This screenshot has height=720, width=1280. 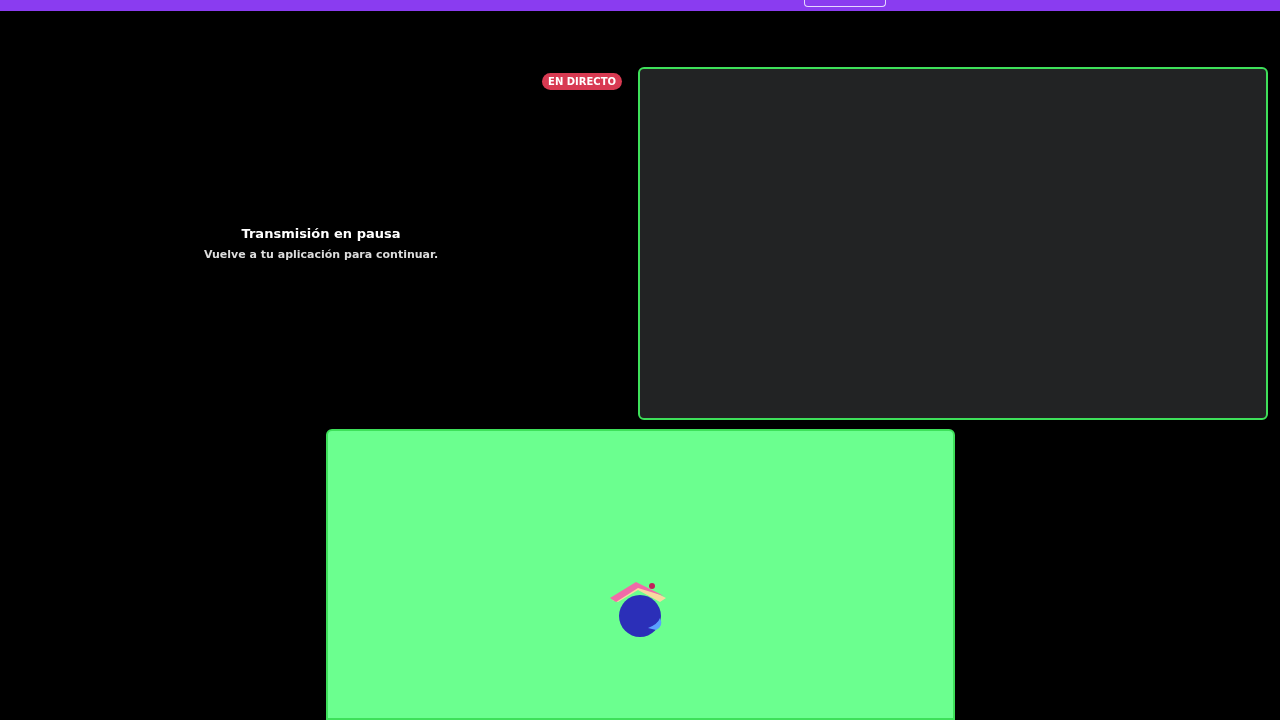 I want to click on banner-button, so click(x=845, y=3).